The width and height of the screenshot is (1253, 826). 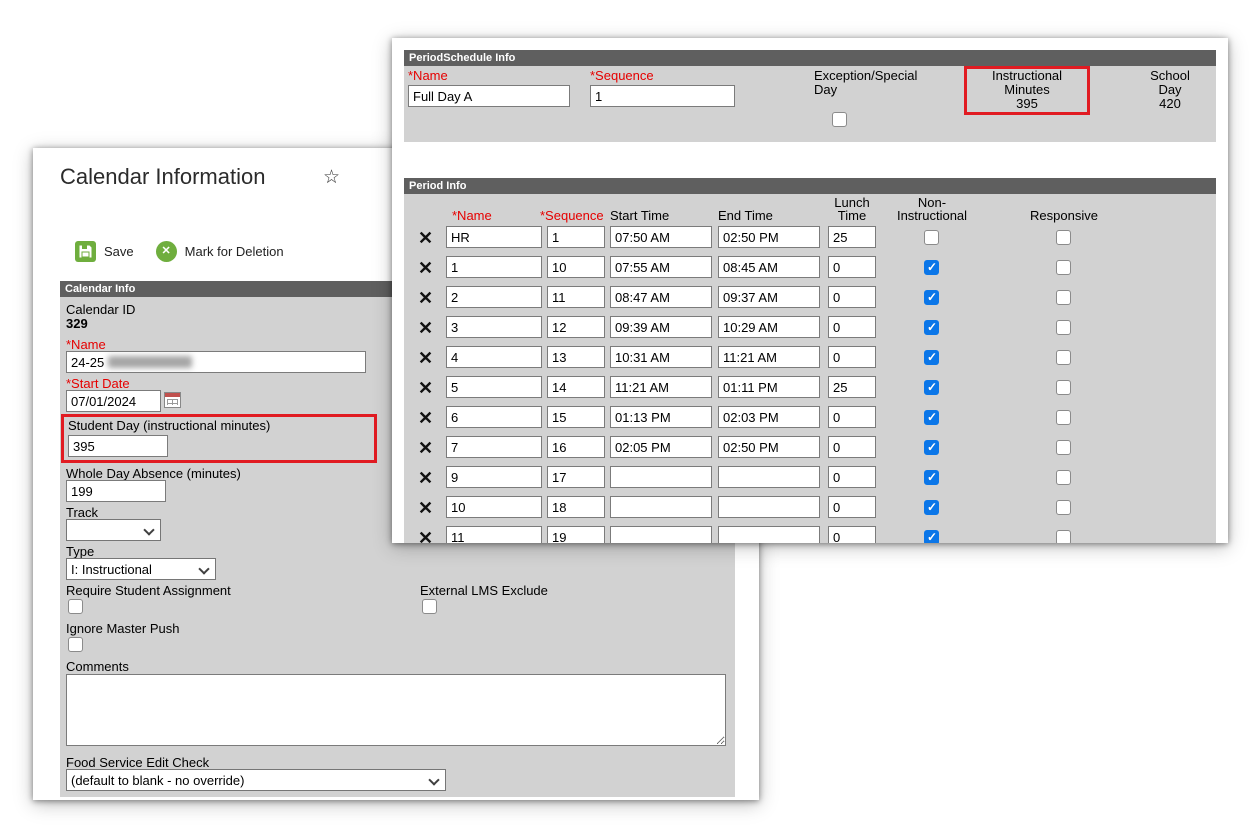 What do you see at coordinates (118, 446) in the screenshot?
I see `student-day-input` at bounding box center [118, 446].